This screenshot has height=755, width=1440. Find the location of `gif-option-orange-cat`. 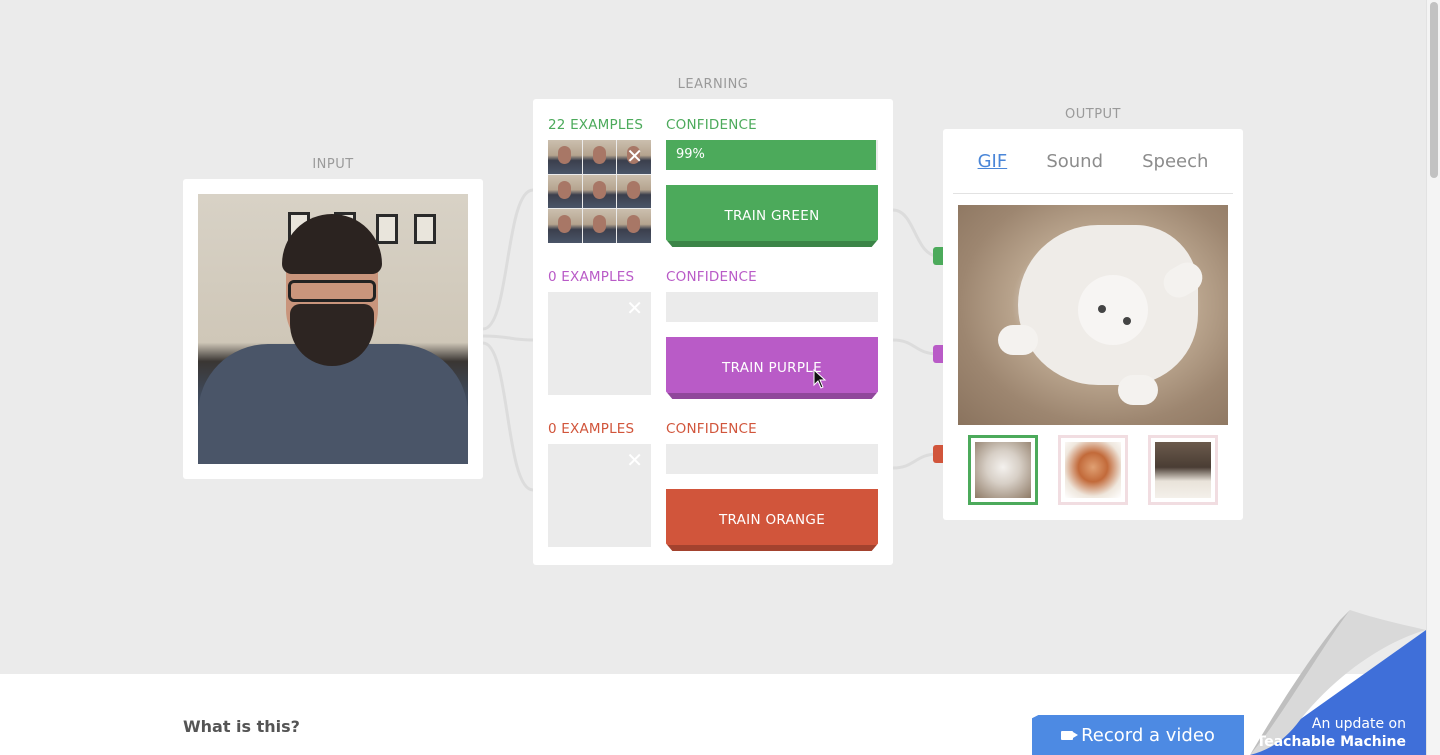

gif-option-orange-cat is located at coordinates (1093, 470).